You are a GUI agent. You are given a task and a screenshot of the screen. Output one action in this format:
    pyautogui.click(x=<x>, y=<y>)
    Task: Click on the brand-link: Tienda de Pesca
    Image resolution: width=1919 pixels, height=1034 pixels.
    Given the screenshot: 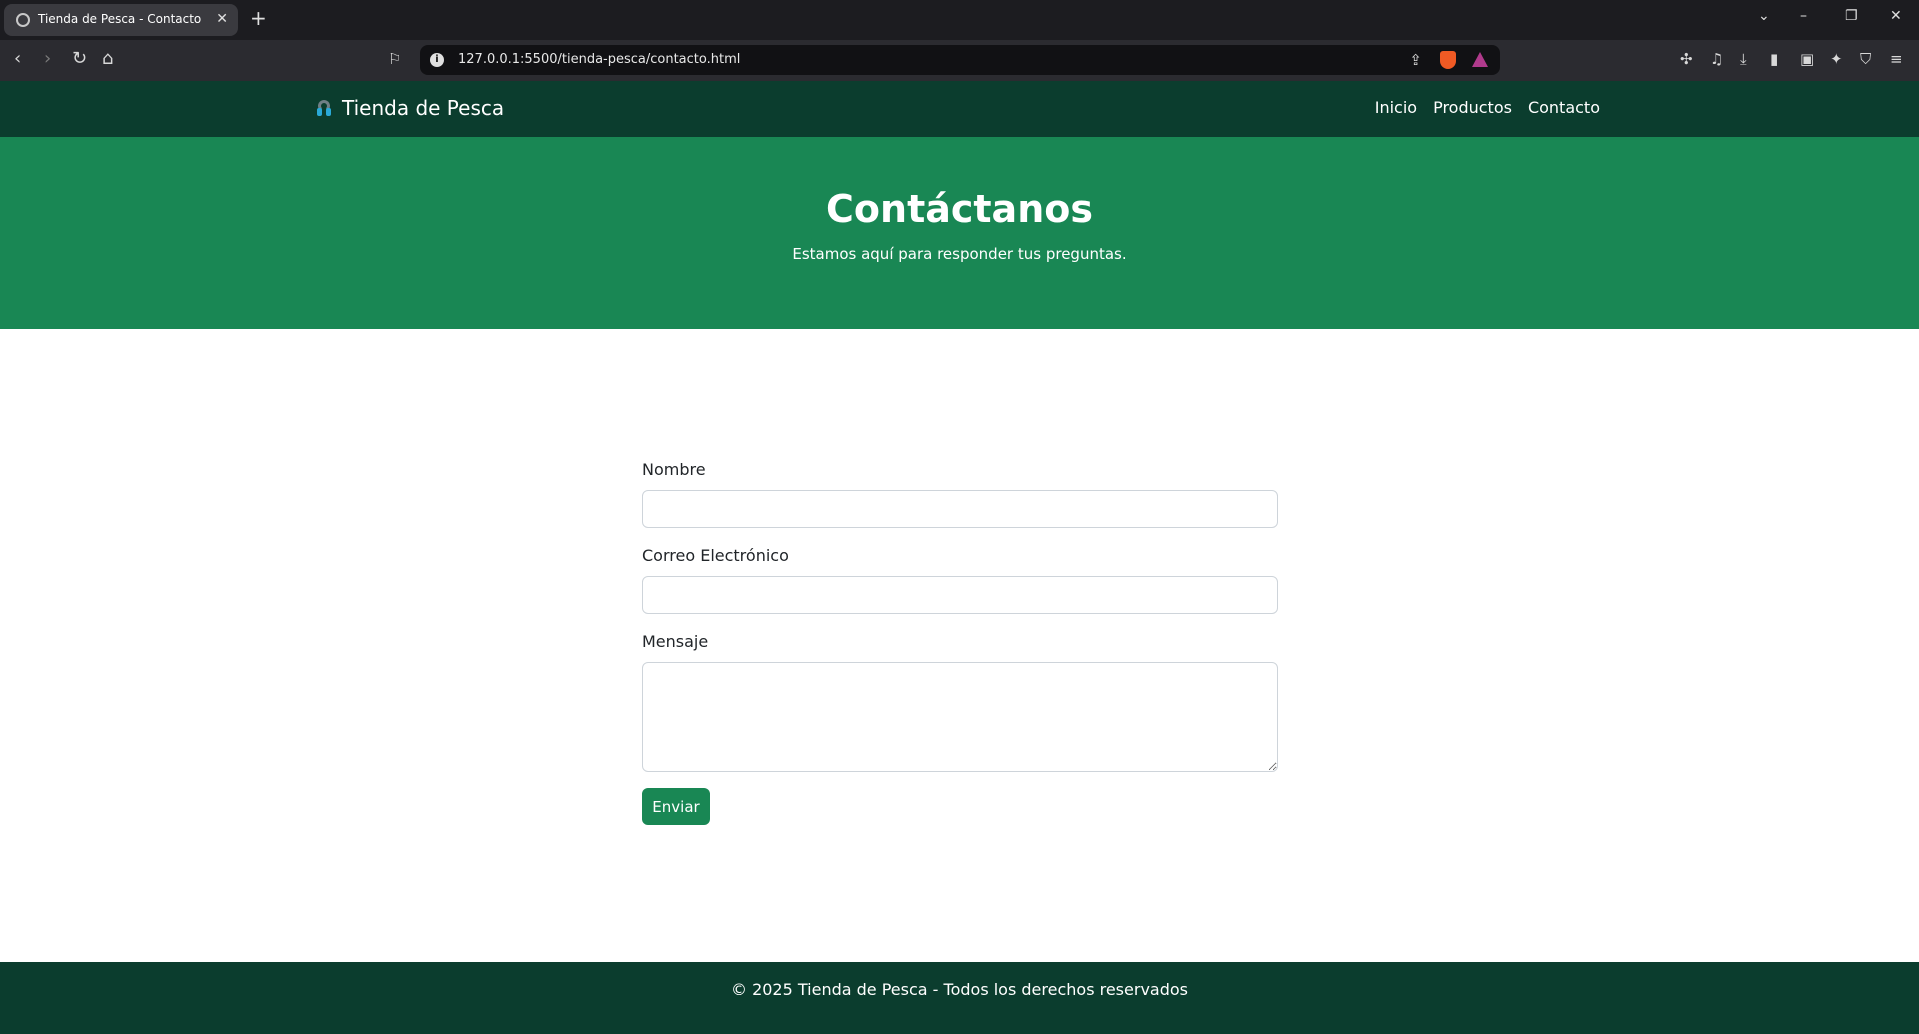 What is the action you would take?
    pyautogui.click(x=410, y=108)
    